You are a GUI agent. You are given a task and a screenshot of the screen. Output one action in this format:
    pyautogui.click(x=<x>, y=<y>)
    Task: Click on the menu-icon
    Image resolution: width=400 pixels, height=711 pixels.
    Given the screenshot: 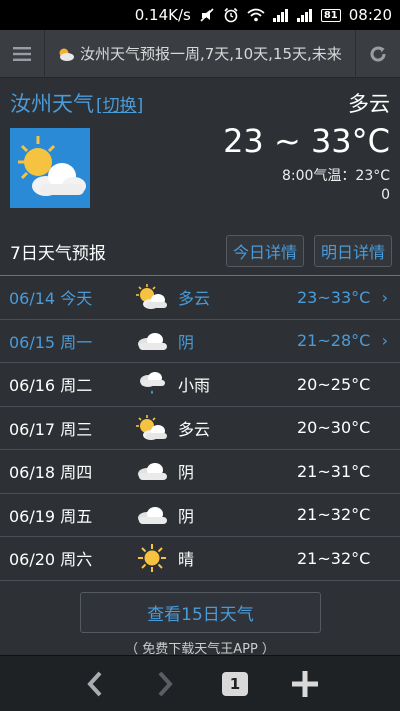 What is the action you would take?
    pyautogui.click(x=22, y=53)
    